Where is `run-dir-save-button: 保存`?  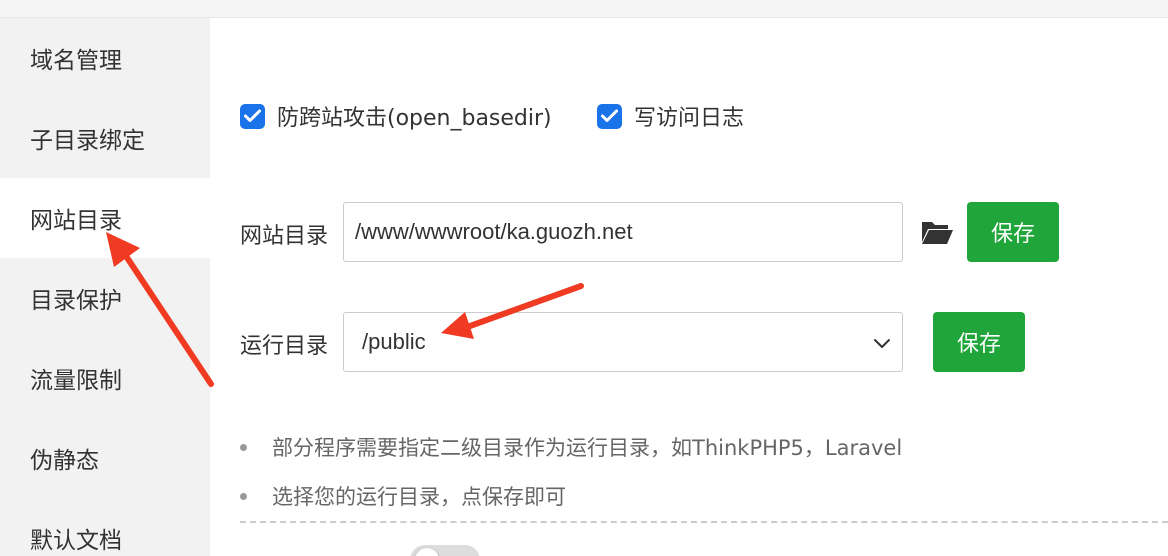 run-dir-save-button: 保存 is located at coordinates (979, 342).